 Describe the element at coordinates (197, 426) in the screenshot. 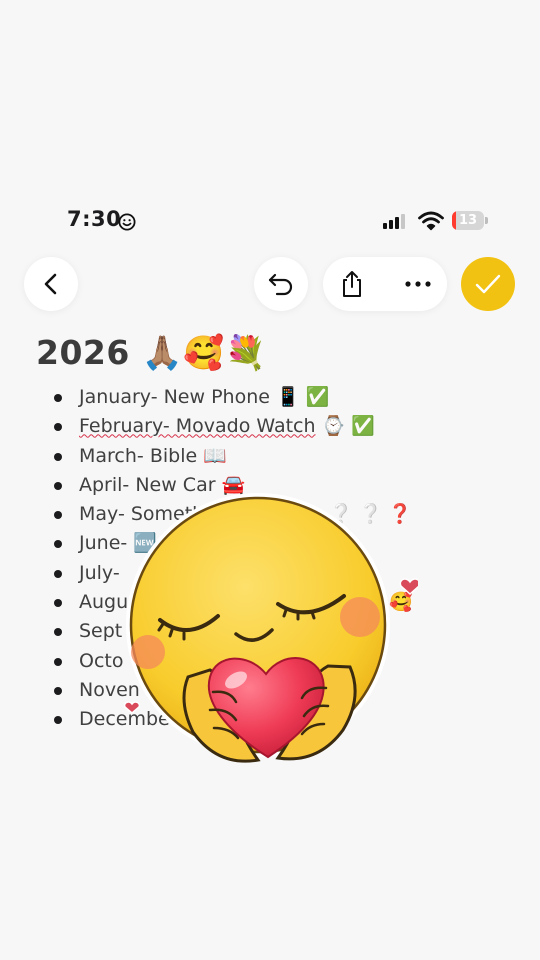

I see `list-item-text: February- Movado Watch` at that location.